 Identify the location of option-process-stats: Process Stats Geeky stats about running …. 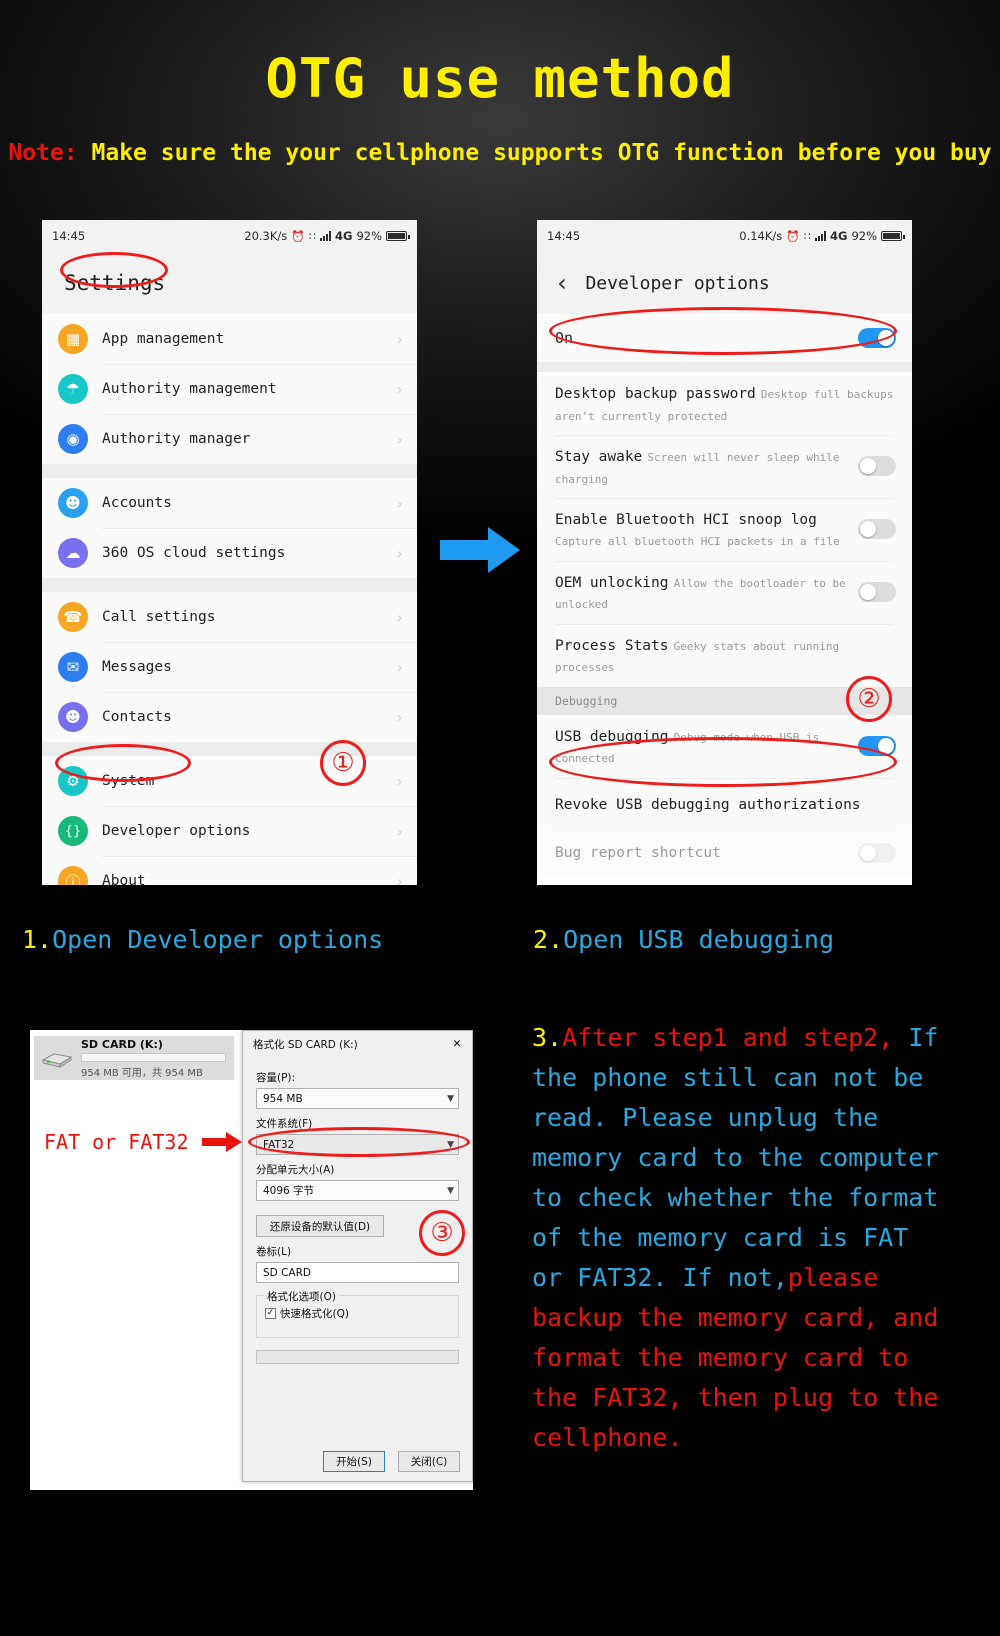
(724, 655).